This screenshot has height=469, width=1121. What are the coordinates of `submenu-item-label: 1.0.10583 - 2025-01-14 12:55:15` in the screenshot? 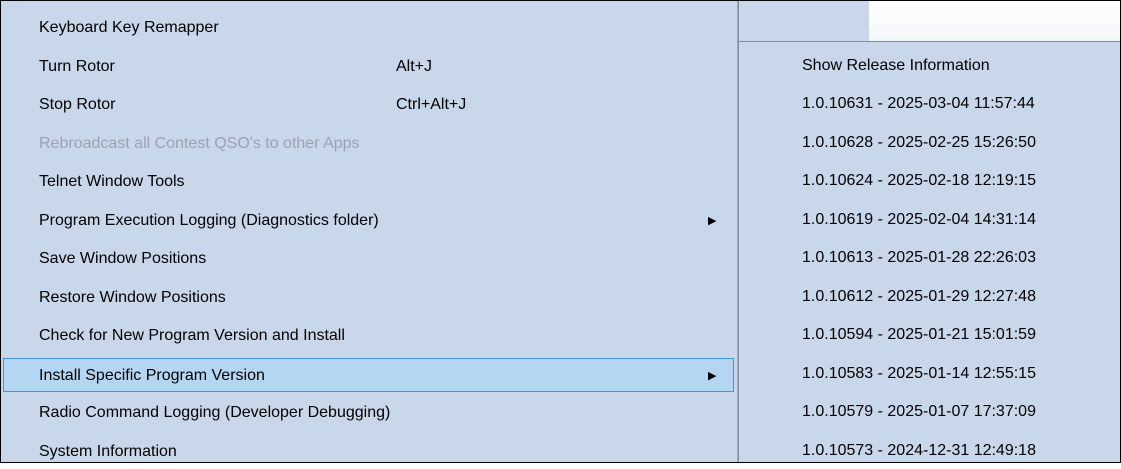 It's located at (919, 373).